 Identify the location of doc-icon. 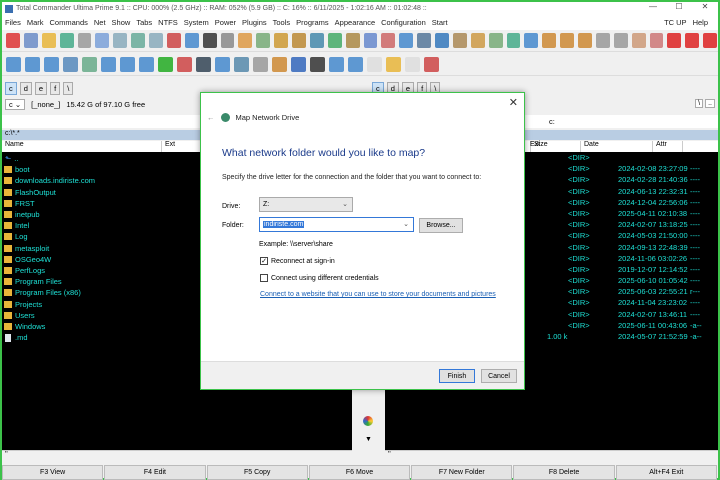
(374, 64).